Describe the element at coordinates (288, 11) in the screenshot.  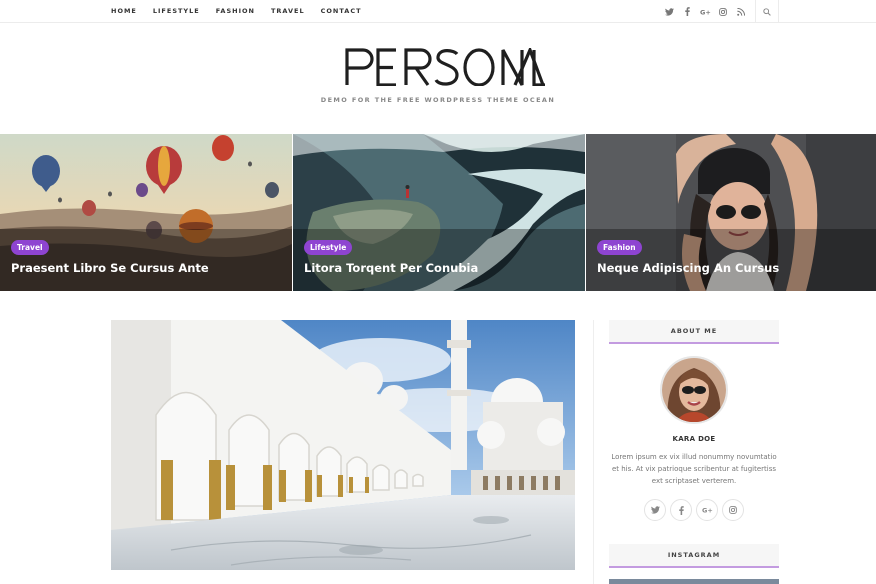
I see `menu-item-travel: TRAVEL` at that location.